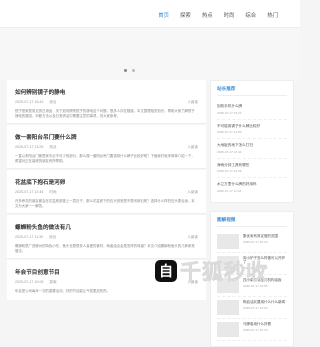 This screenshot has width=320, height=347. I want to click on sidebar-link-text: 大地板的地下怎么打扫, so click(252, 145).